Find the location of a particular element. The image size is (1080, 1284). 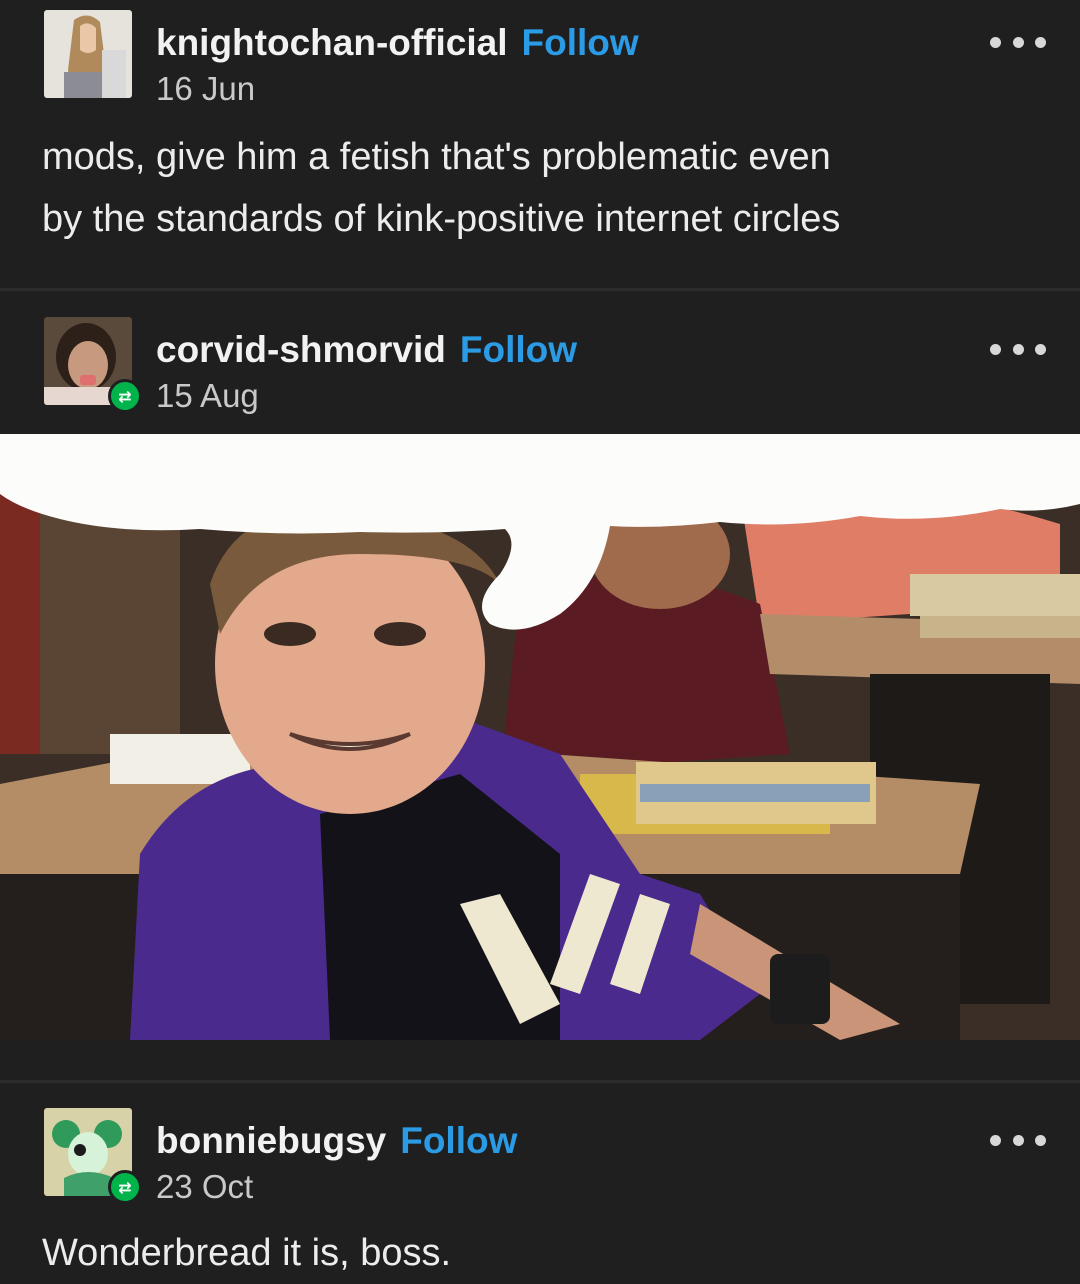

username-text: bonniebugsy is located at coordinates (271, 1140).